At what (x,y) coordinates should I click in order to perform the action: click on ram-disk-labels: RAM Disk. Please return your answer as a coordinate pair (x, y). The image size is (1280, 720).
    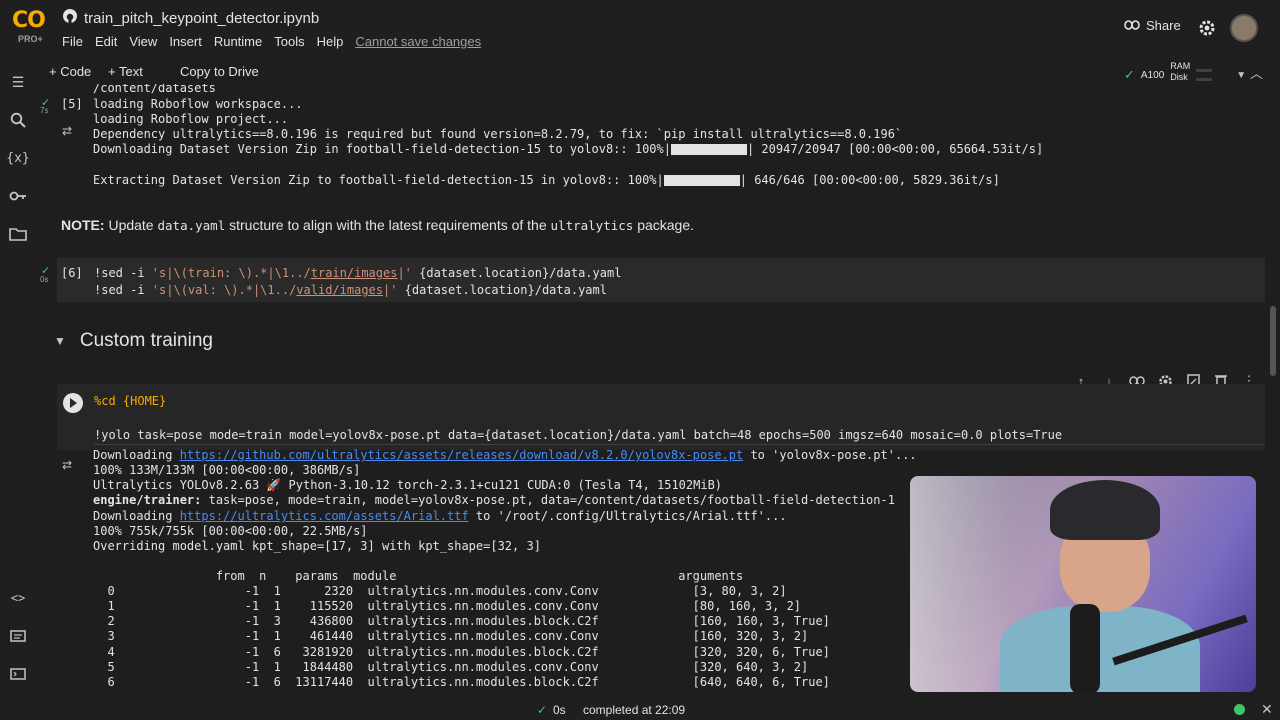
    Looking at the image, I should click on (1180, 72).